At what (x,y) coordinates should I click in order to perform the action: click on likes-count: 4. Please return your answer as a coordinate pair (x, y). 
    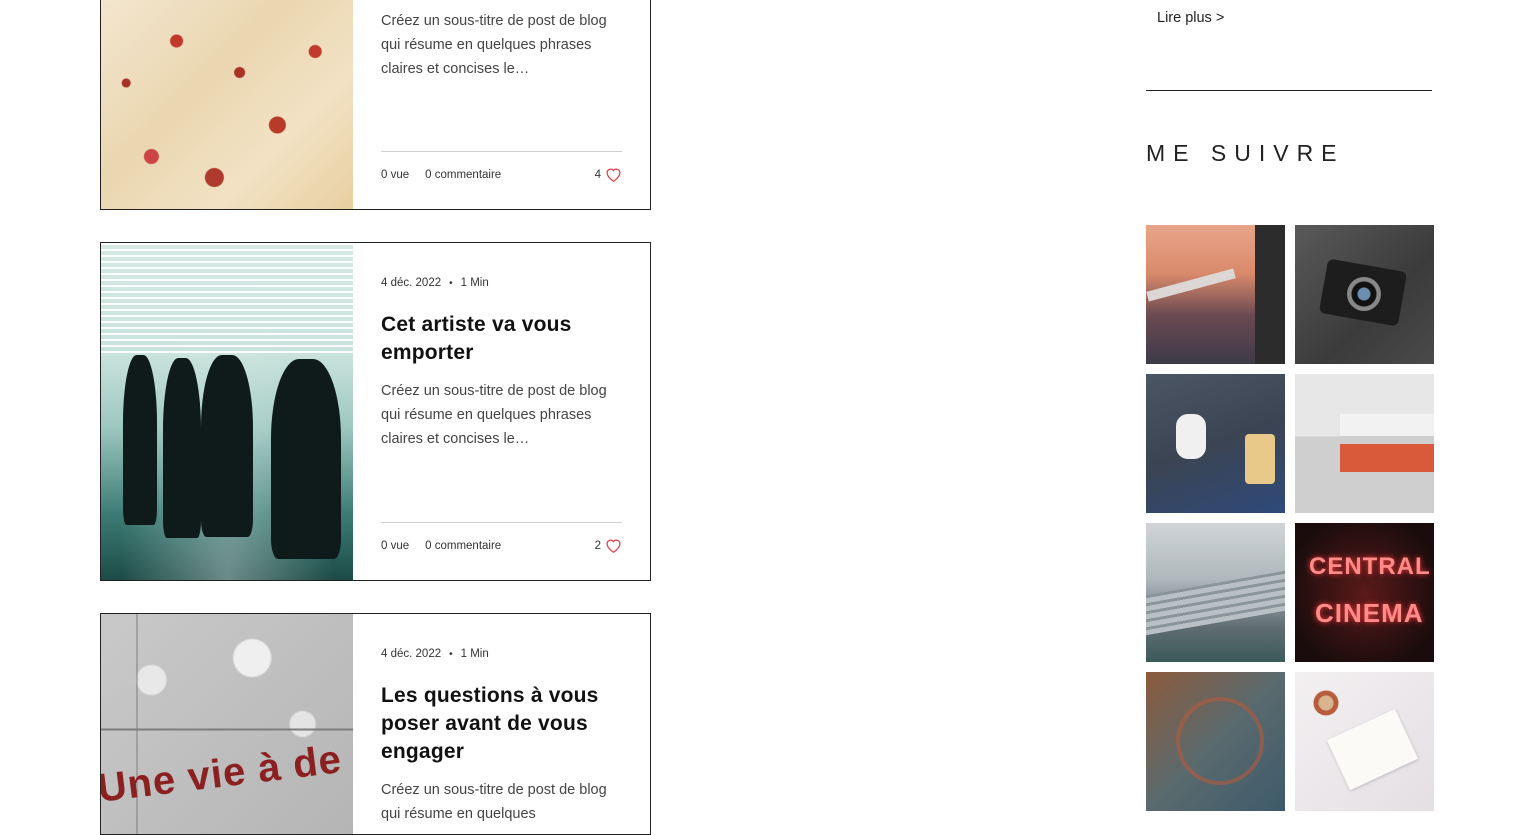
    Looking at the image, I should click on (597, 174).